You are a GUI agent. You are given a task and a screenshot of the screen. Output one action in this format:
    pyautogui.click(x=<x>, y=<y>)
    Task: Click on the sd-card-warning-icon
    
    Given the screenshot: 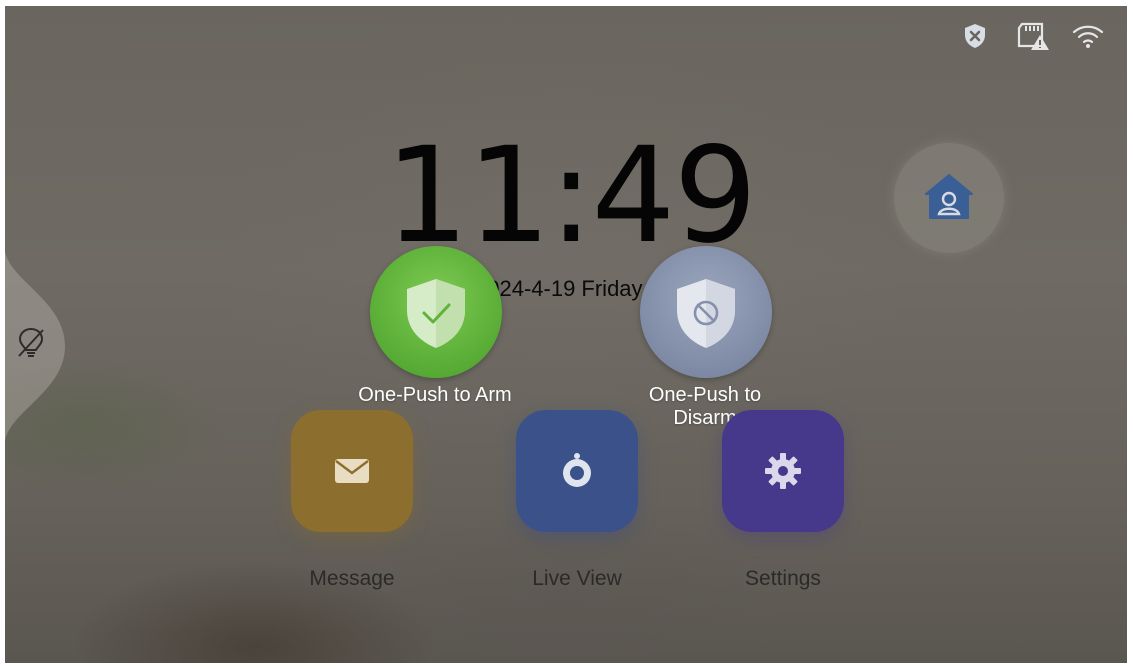 What is the action you would take?
    pyautogui.click(x=1033, y=39)
    